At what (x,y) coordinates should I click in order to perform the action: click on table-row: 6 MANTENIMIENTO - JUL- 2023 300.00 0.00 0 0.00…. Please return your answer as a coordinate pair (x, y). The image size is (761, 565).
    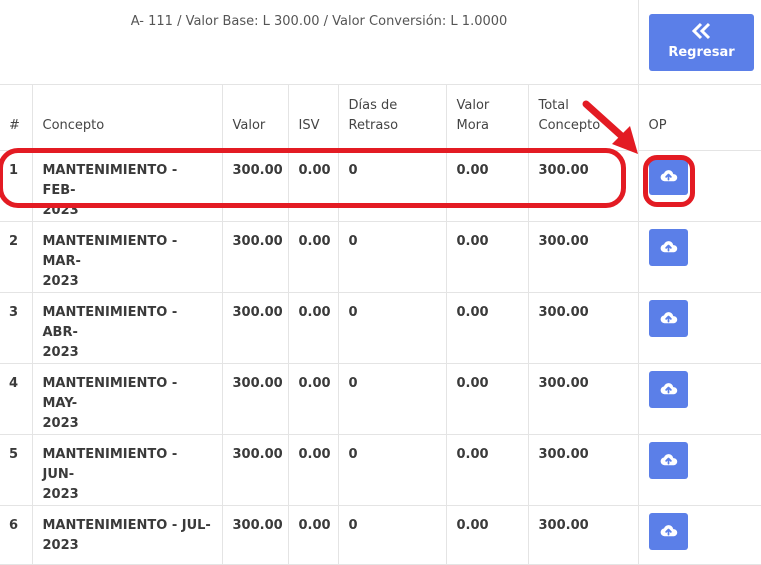
    Looking at the image, I should click on (380, 535).